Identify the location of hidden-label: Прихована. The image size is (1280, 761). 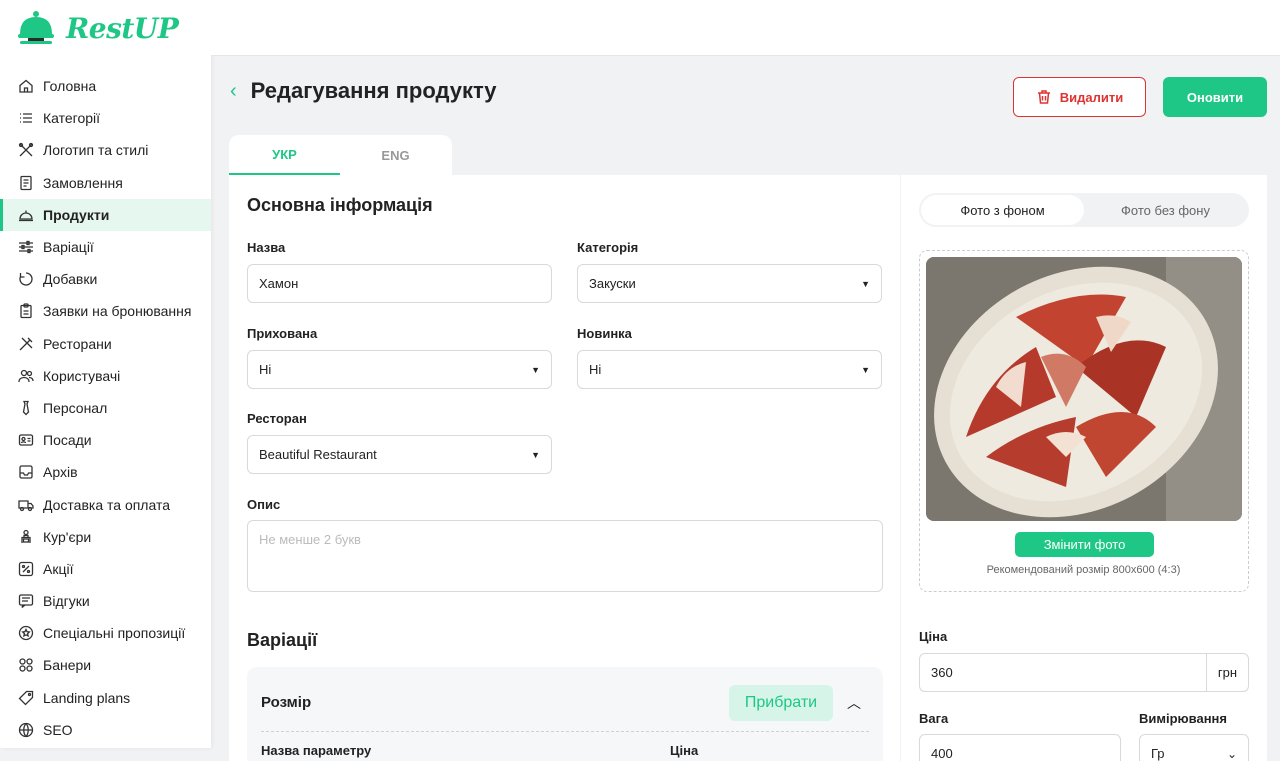
(282, 333).